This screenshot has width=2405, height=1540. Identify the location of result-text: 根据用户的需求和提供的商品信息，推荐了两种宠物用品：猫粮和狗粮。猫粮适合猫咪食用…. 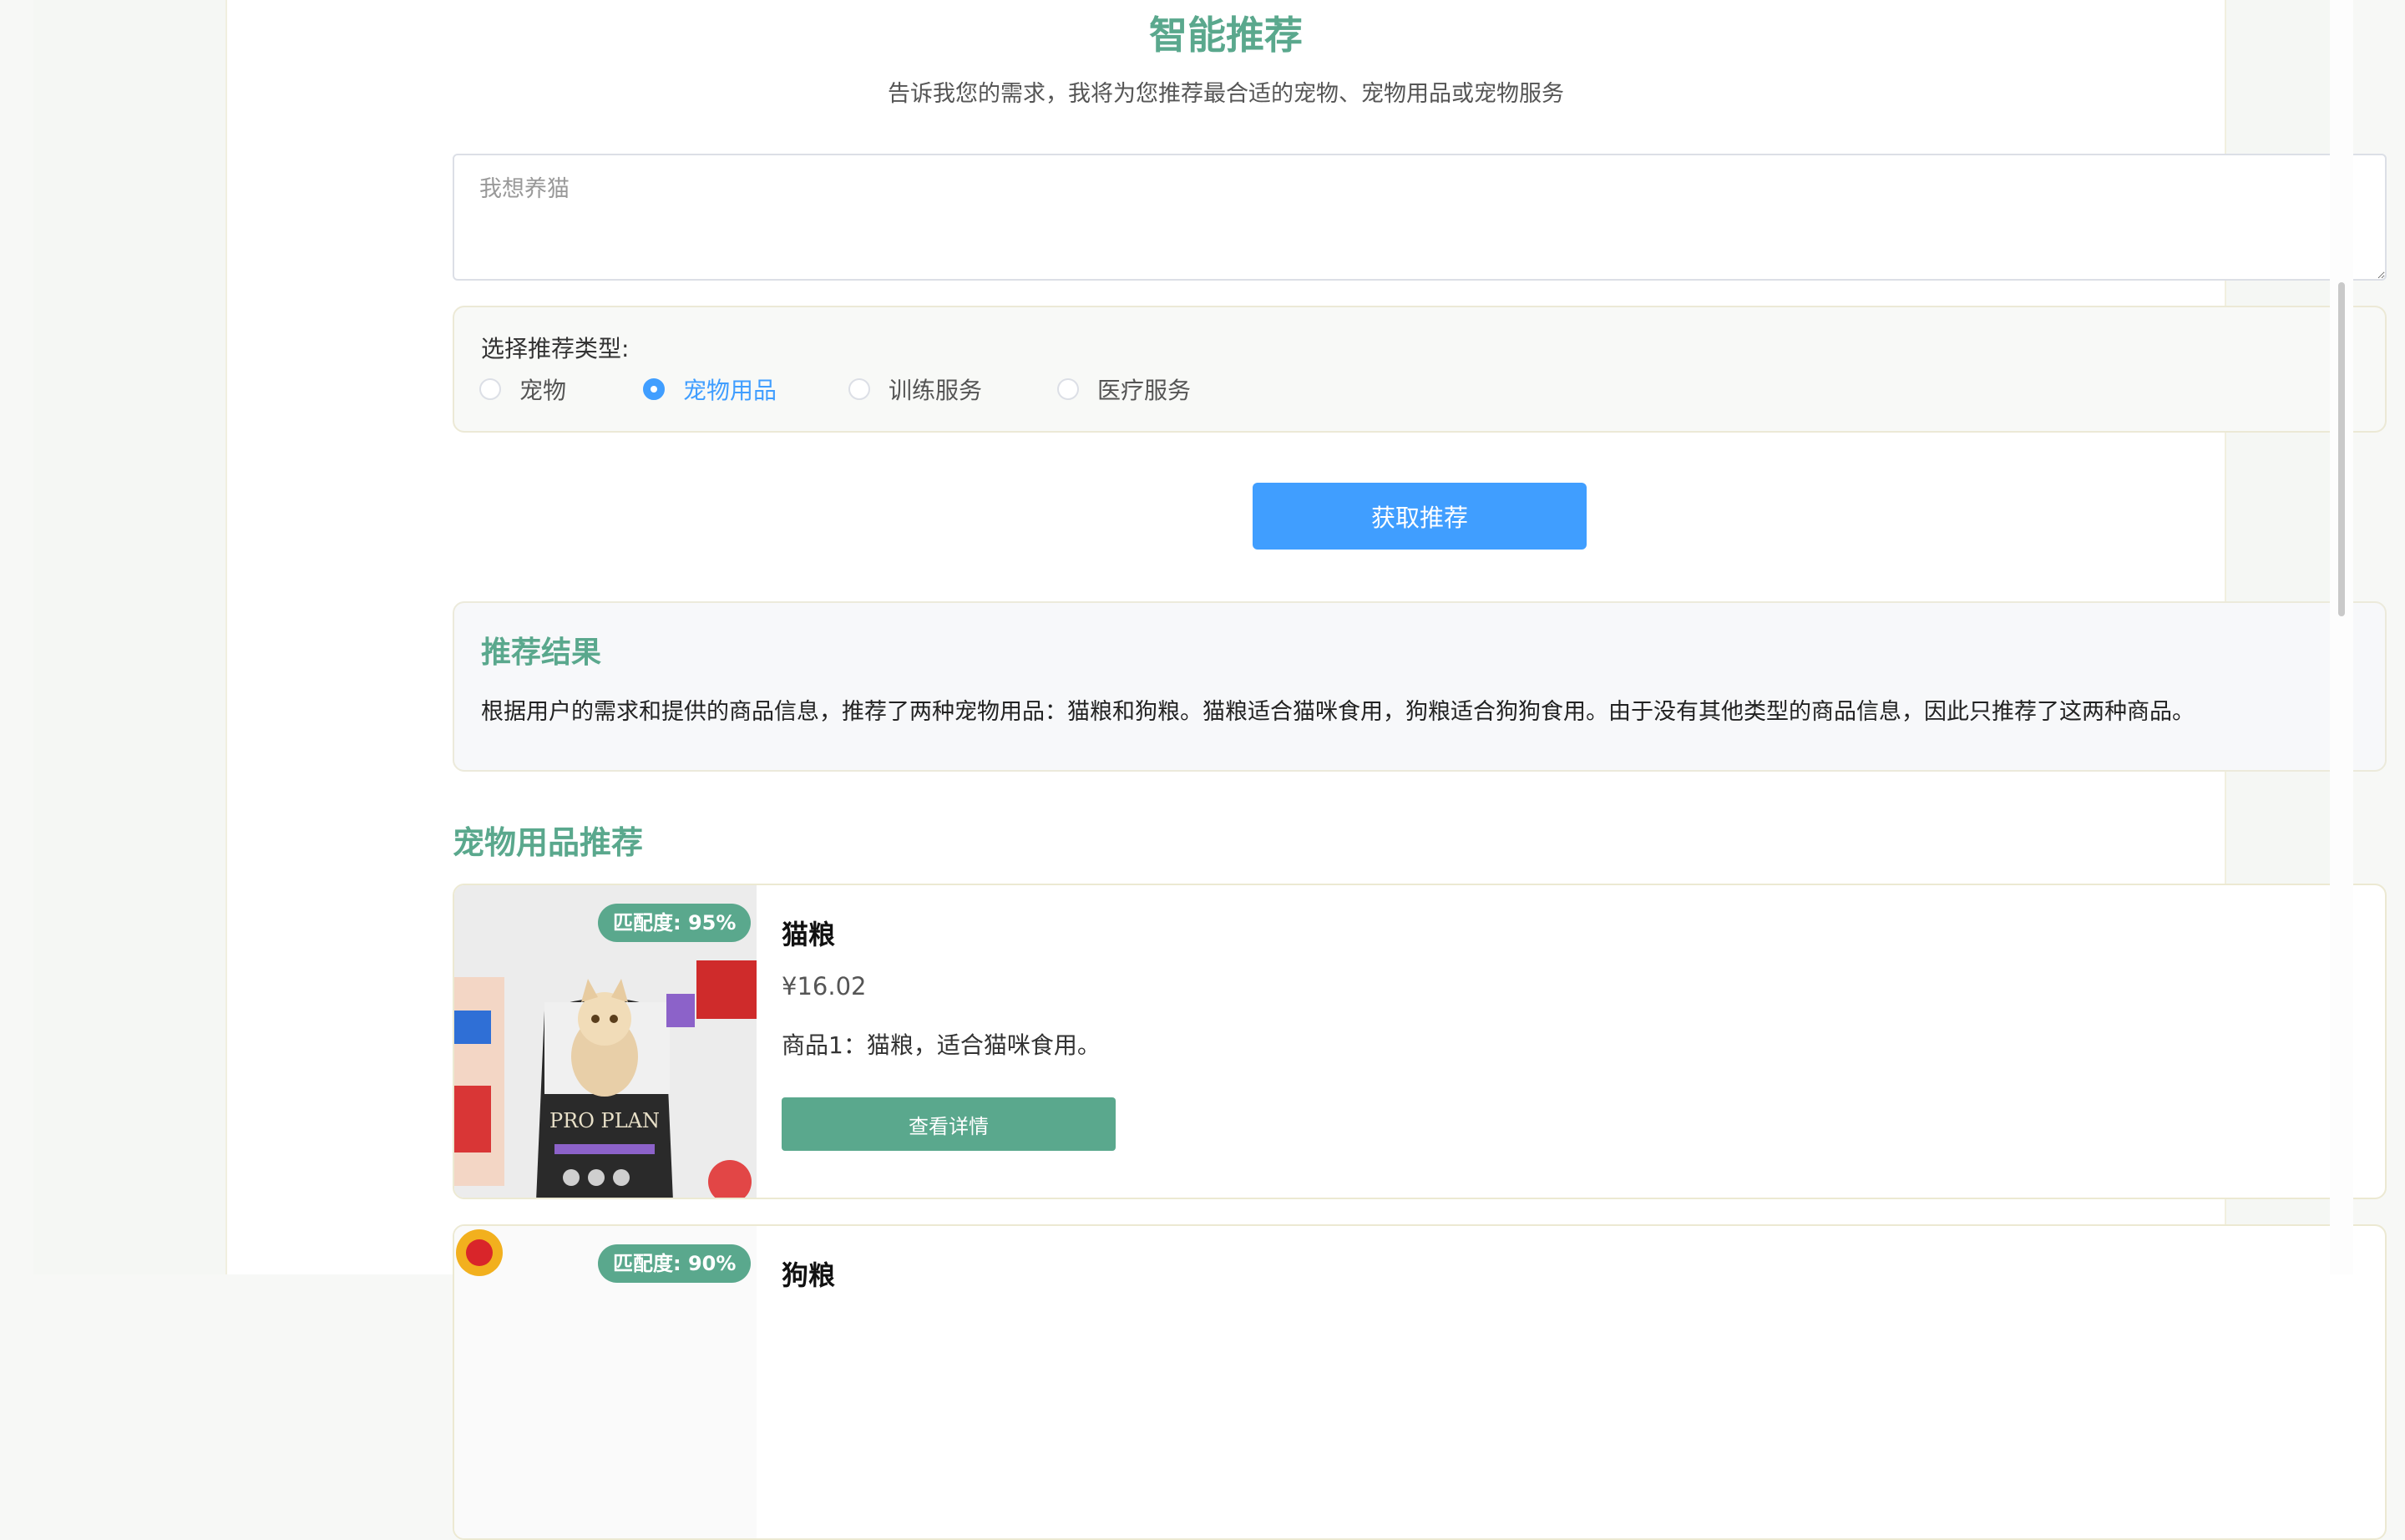
(1338, 712).